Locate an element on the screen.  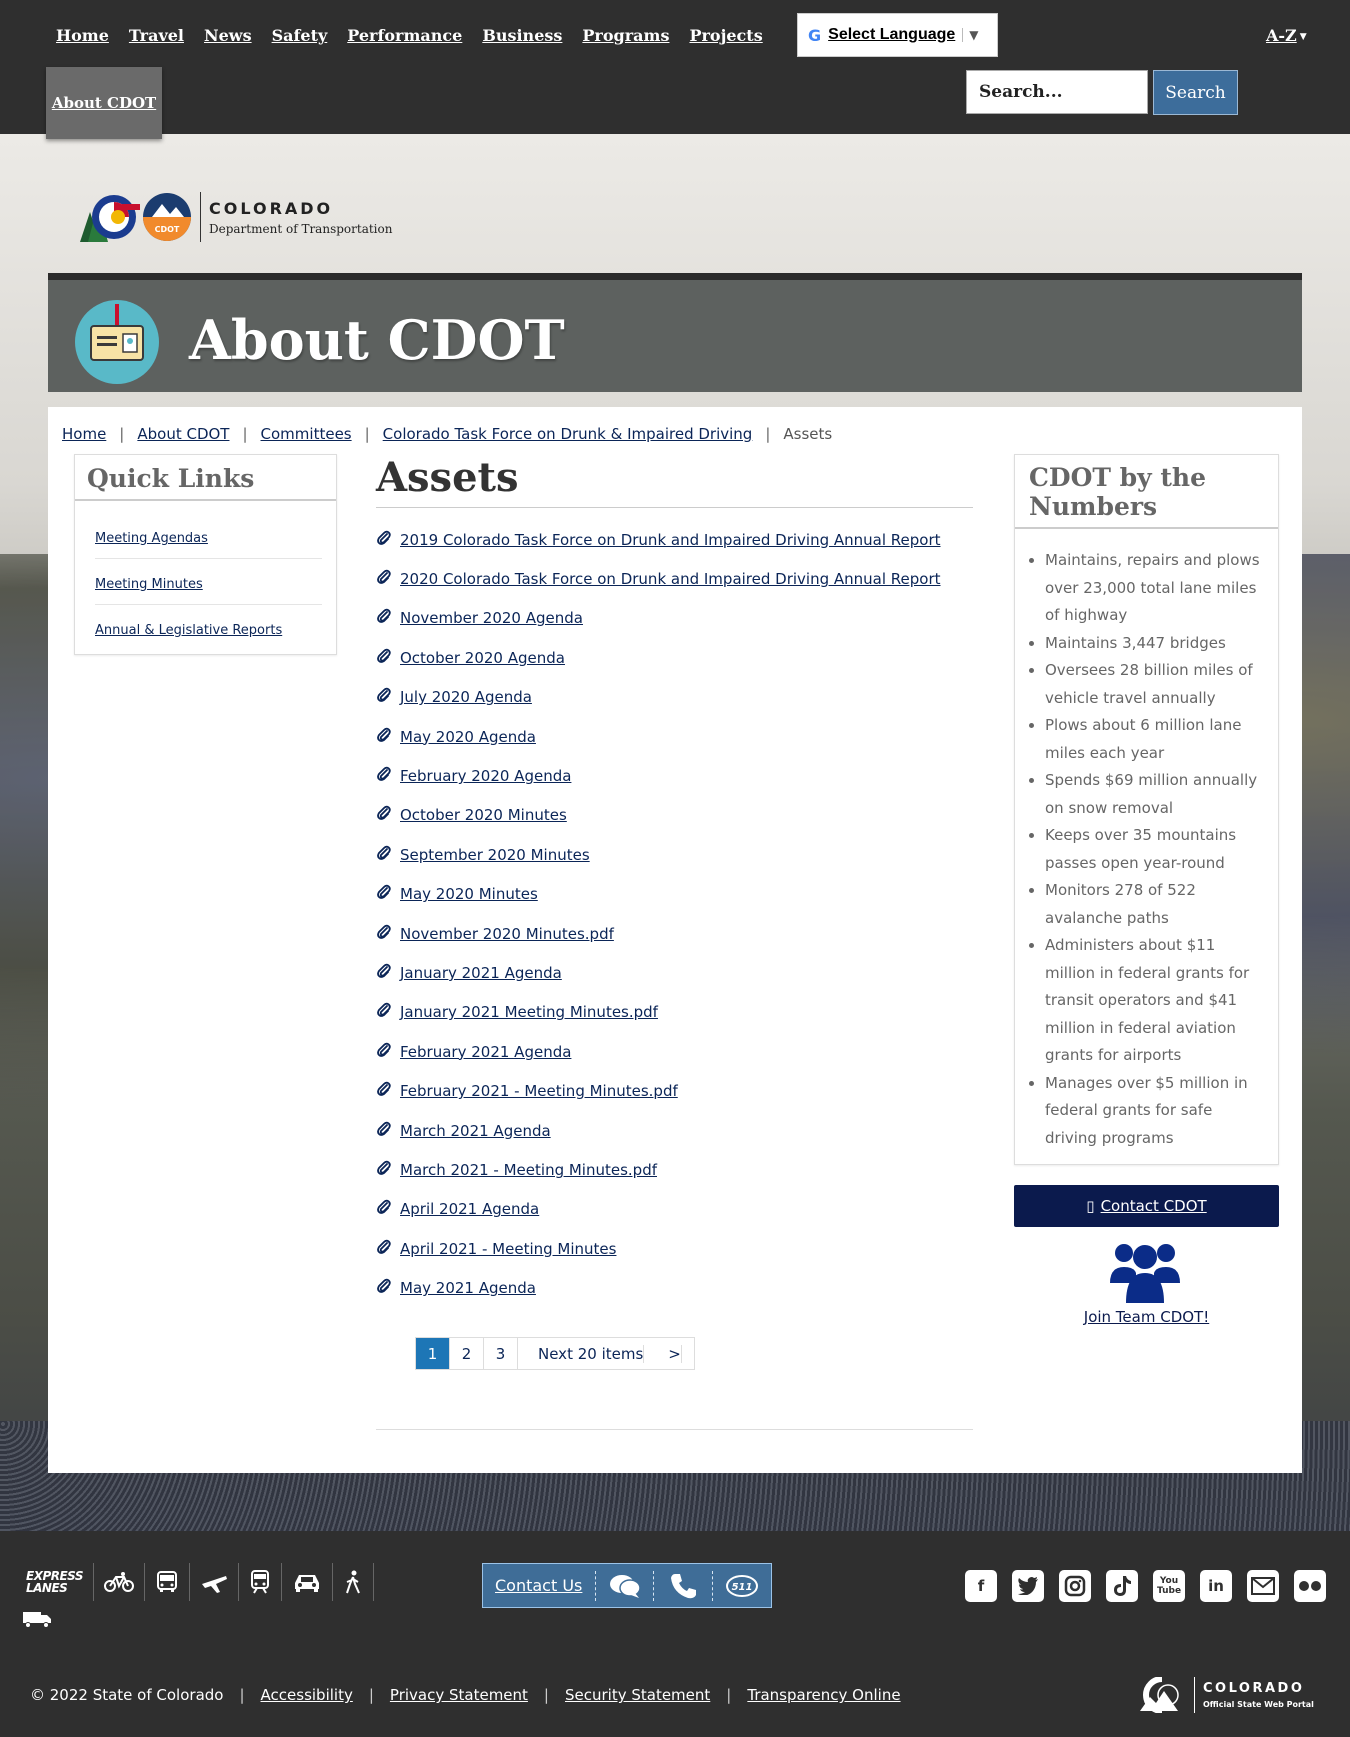
twitter-icon is located at coordinates (1028, 1586).